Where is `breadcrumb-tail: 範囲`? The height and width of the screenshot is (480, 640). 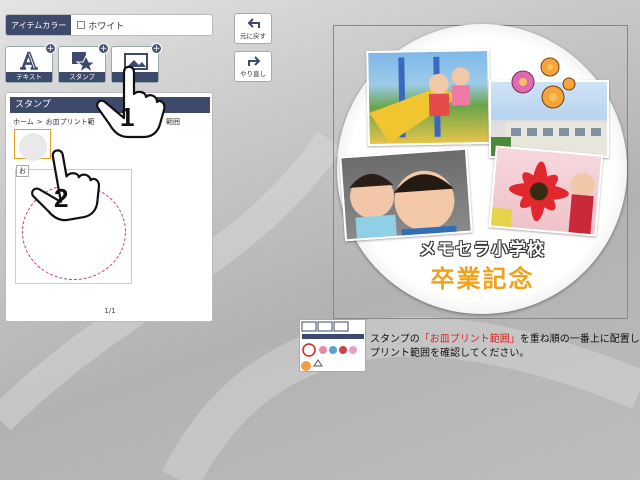 breadcrumb-tail: 範囲 is located at coordinates (173, 122).